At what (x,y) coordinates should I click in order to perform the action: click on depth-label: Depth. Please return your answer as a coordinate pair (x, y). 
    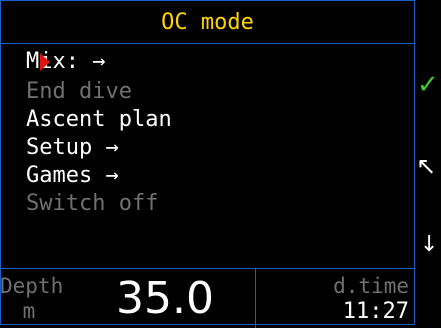
    Looking at the image, I should click on (32, 286).